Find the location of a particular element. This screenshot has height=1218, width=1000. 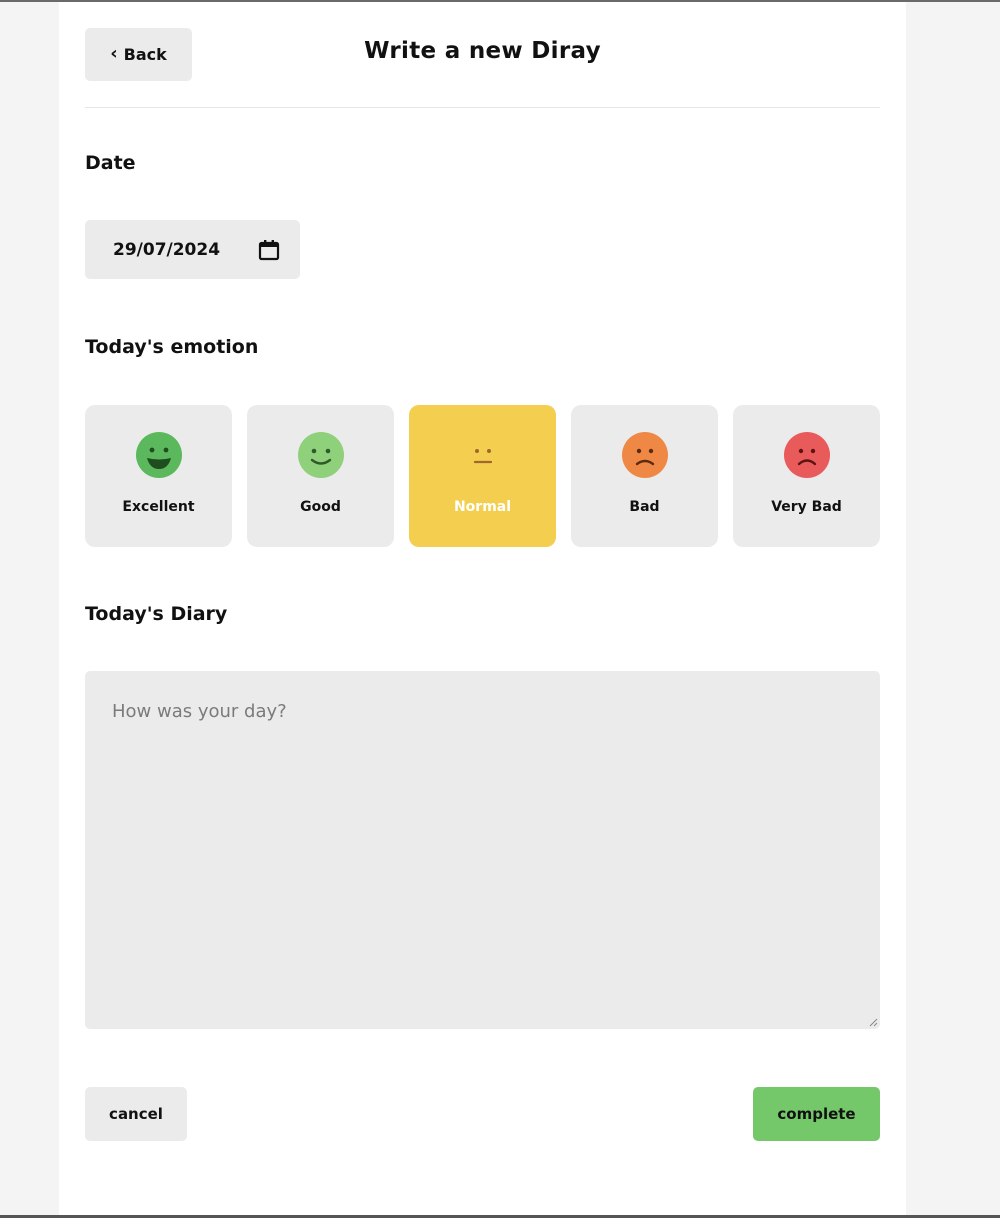

date-input: 29/07/2024 is located at coordinates (192, 249).